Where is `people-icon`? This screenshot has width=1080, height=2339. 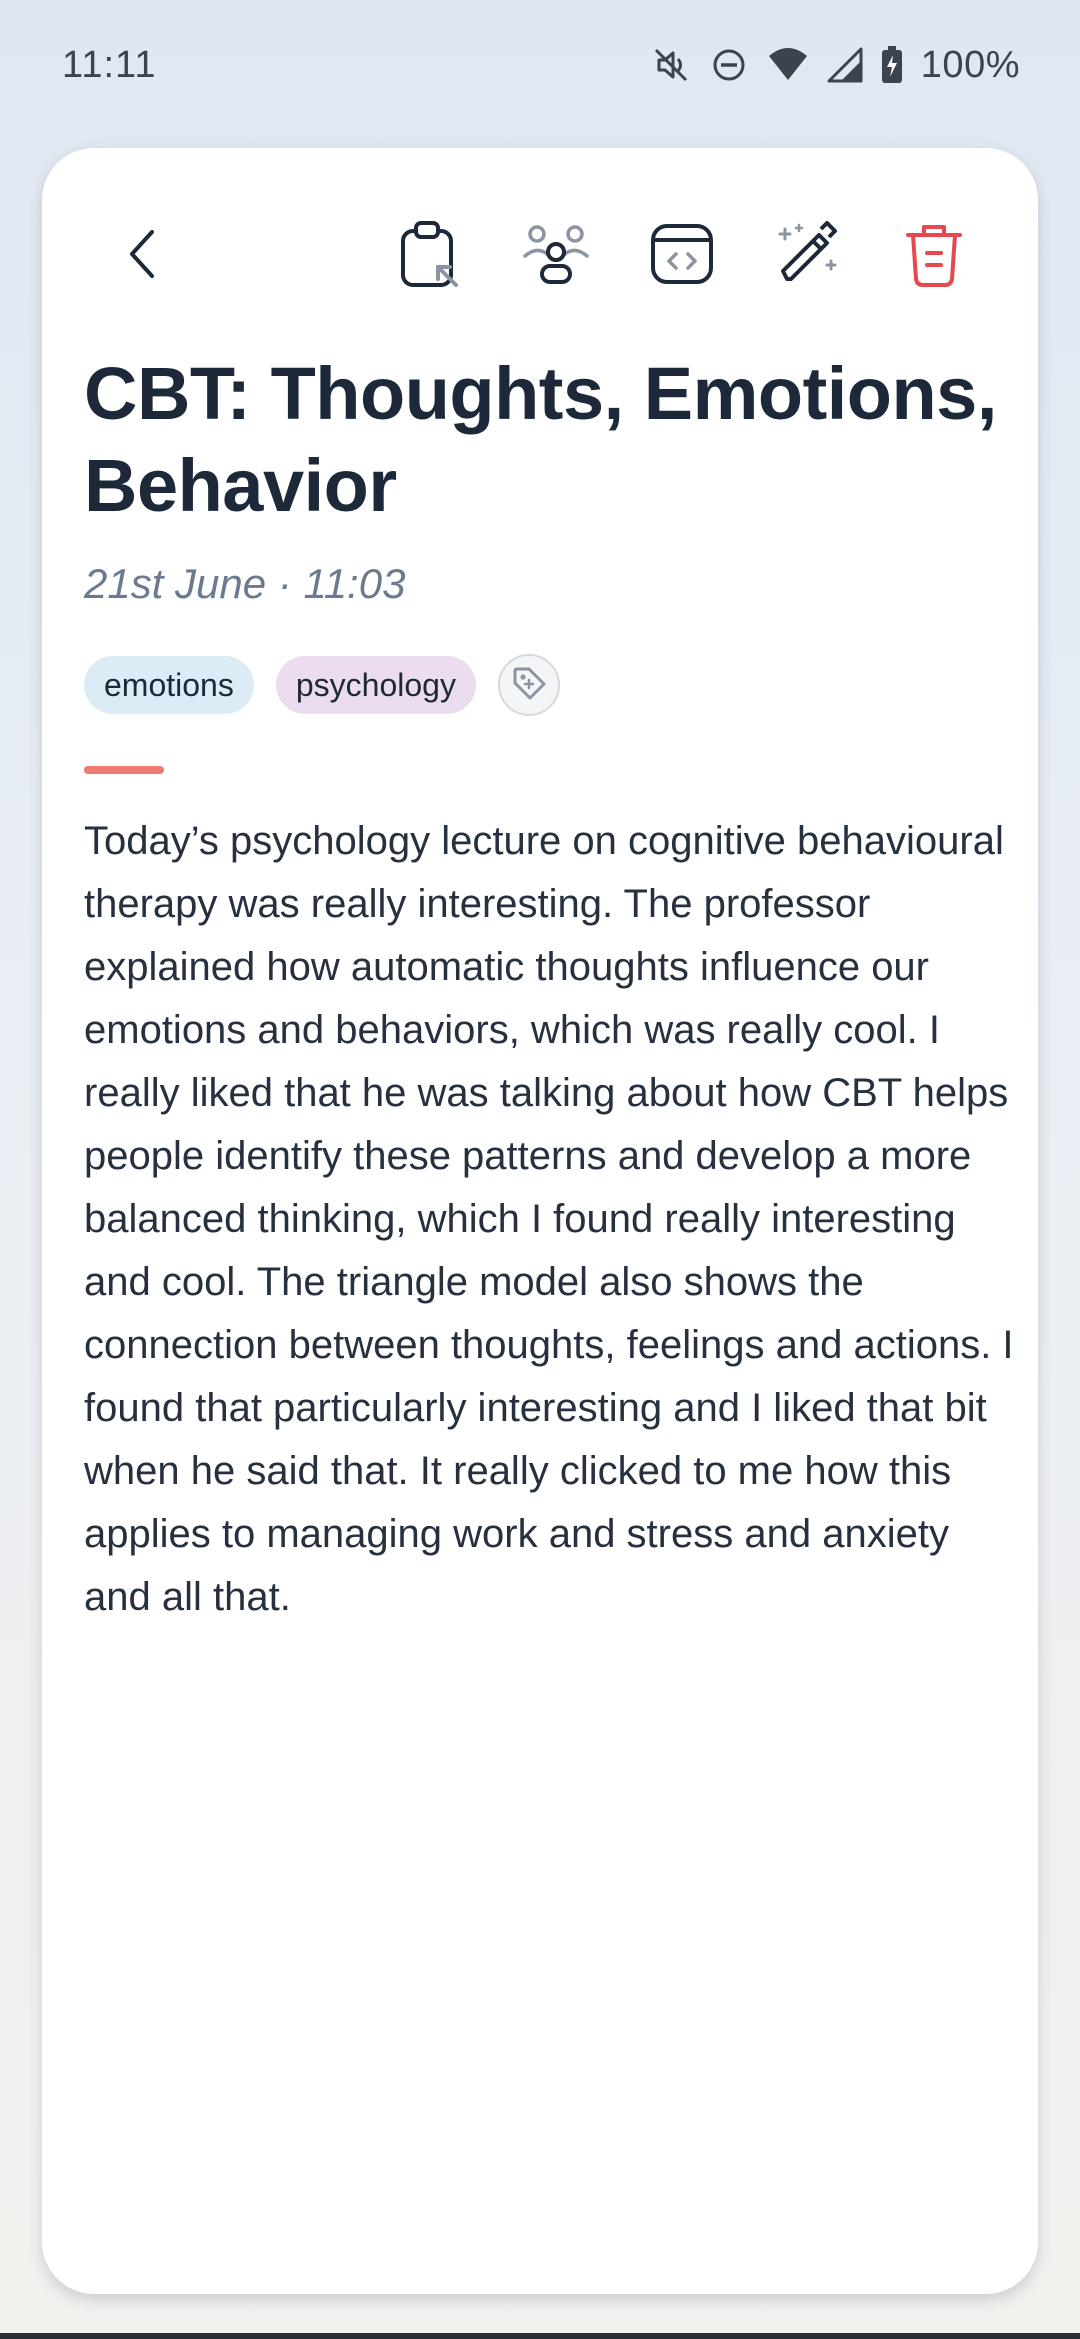 people-icon is located at coordinates (556, 256).